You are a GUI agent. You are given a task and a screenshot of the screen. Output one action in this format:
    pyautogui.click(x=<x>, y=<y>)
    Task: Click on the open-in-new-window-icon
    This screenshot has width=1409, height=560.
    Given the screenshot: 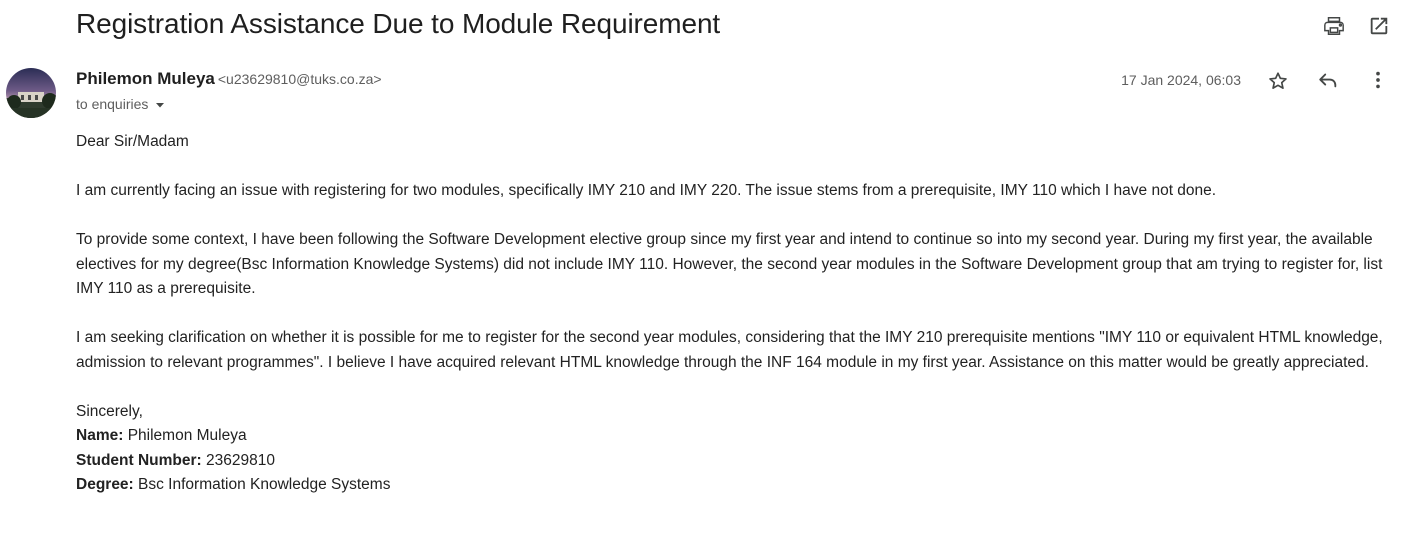 What is the action you would take?
    pyautogui.click(x=1379, y=26)
    